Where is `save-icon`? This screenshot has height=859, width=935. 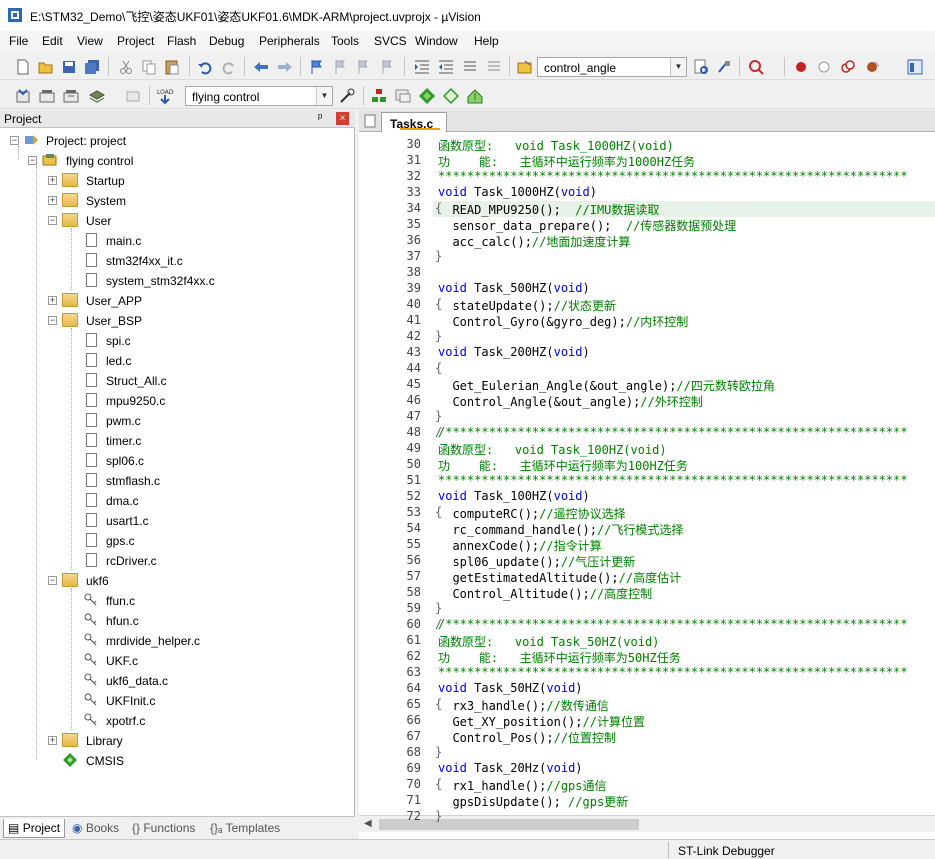
save-icon is located at coordinates (69, 67).